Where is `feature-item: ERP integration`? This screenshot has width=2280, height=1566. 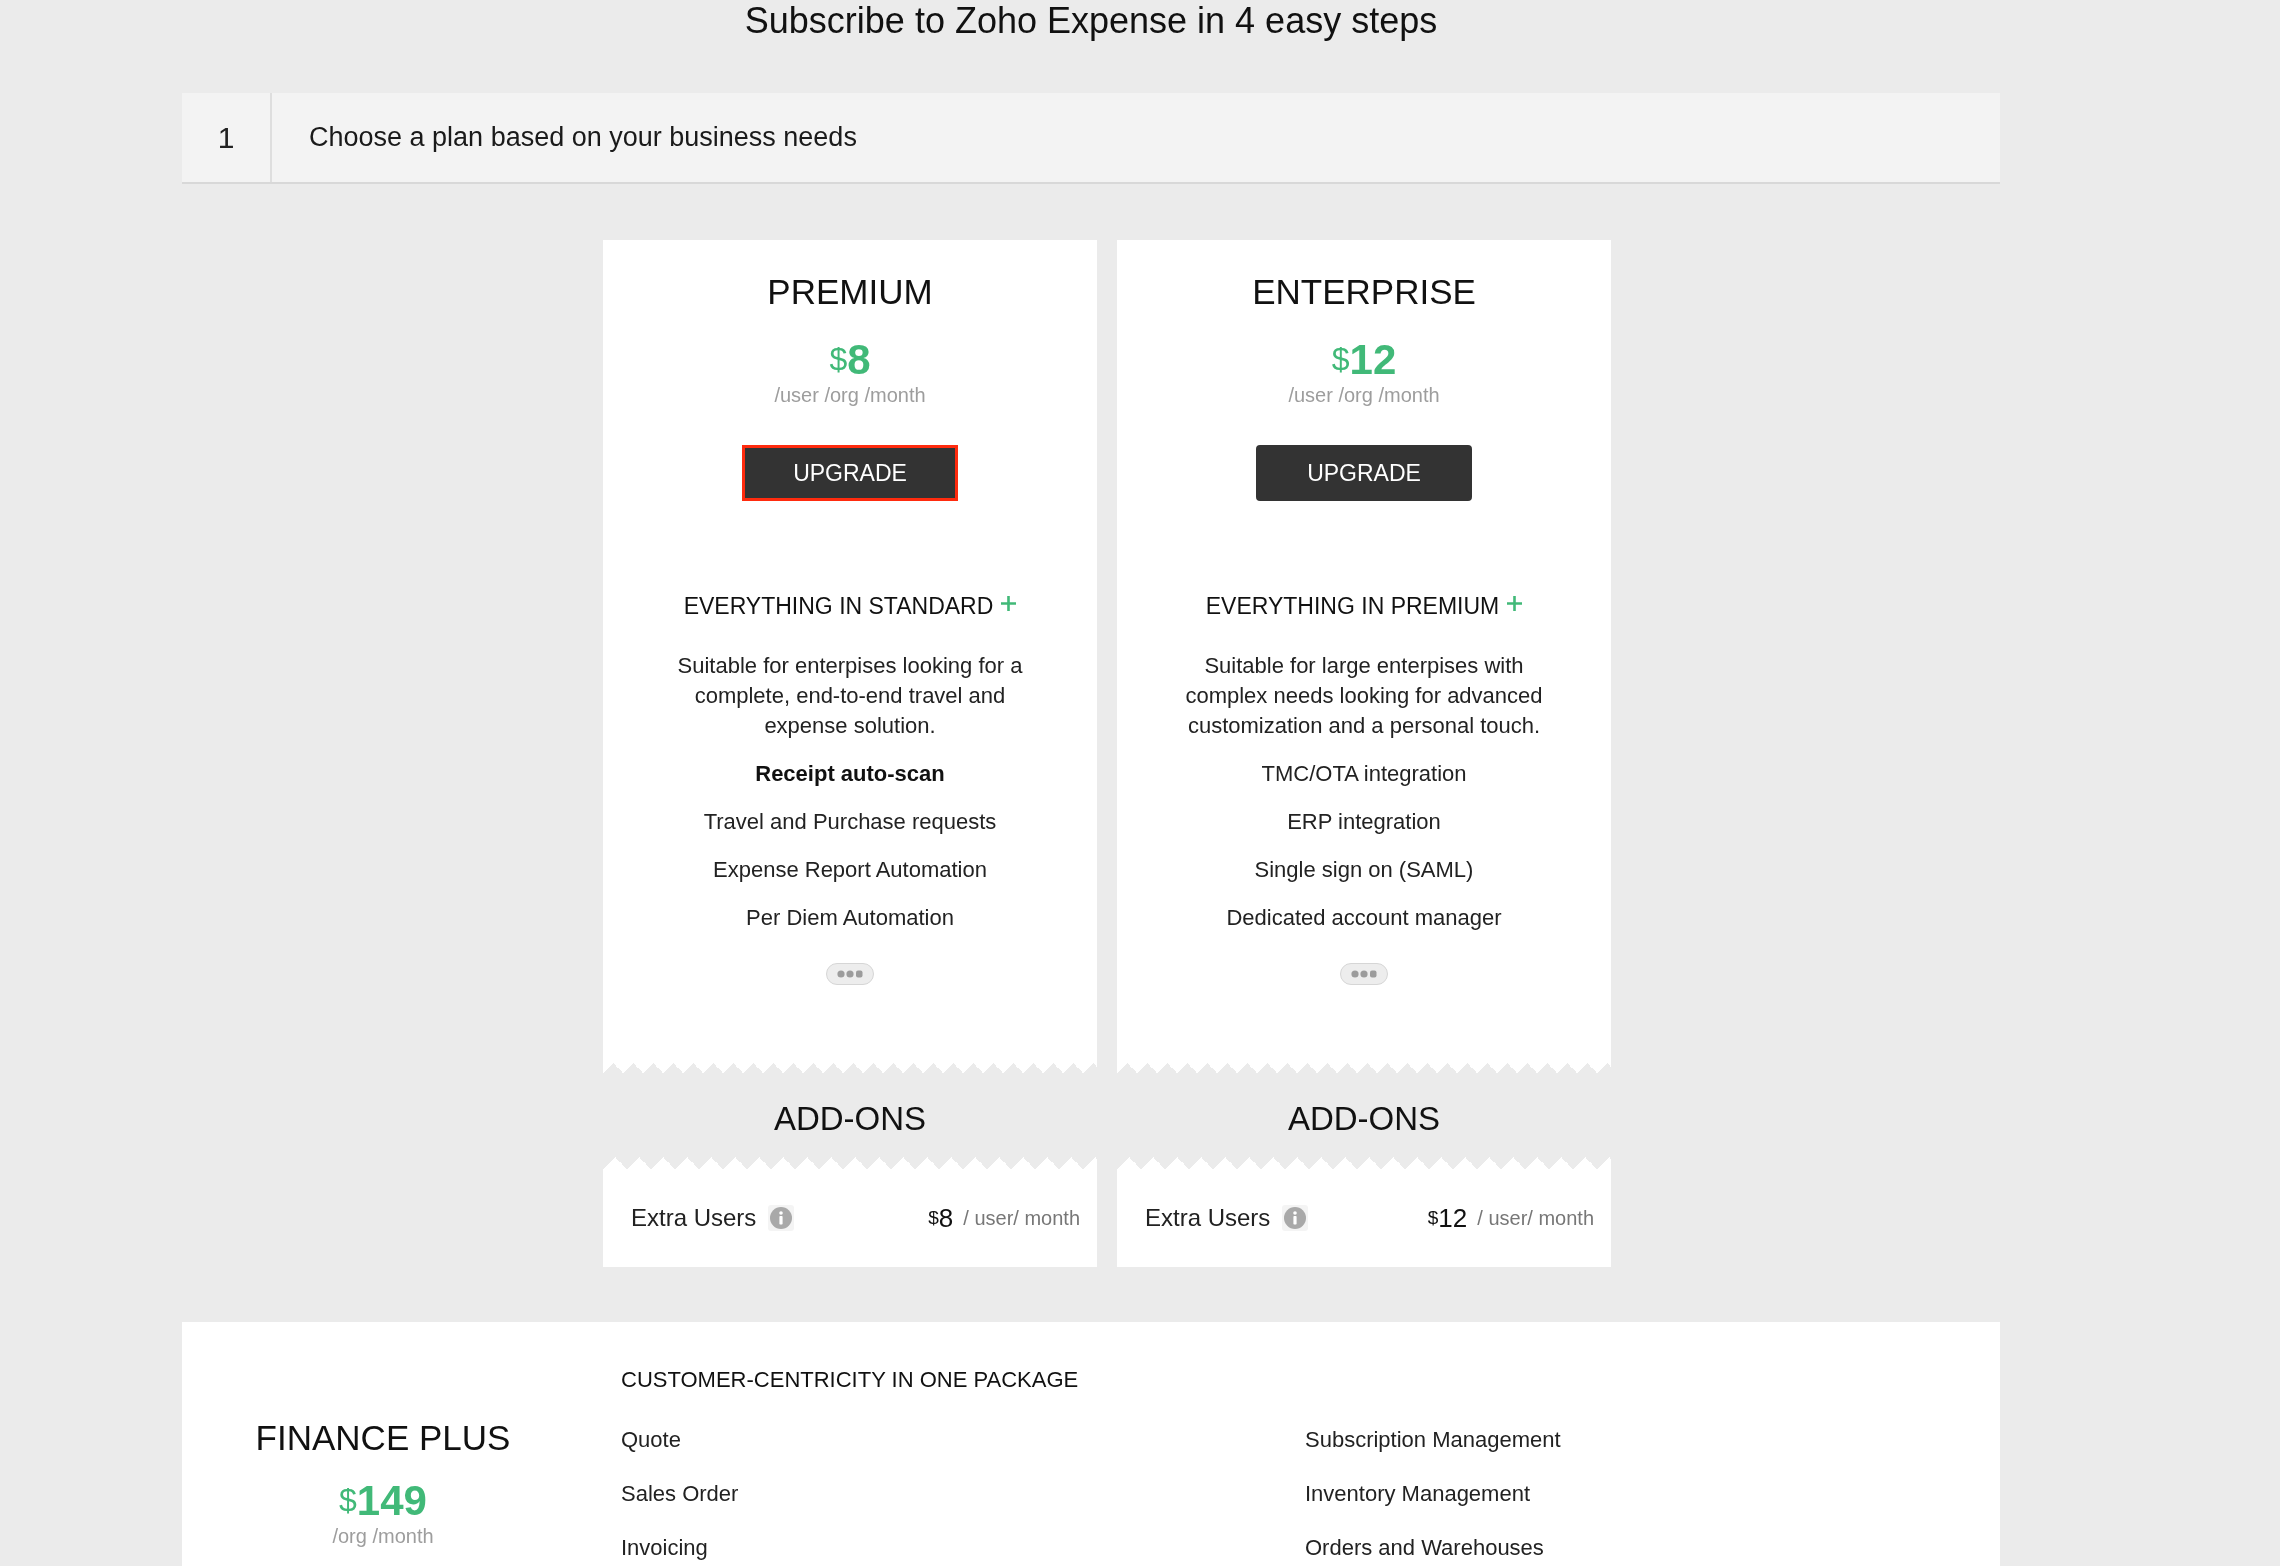
feature-item: ERP integration is located at coordinates (1364, 822).